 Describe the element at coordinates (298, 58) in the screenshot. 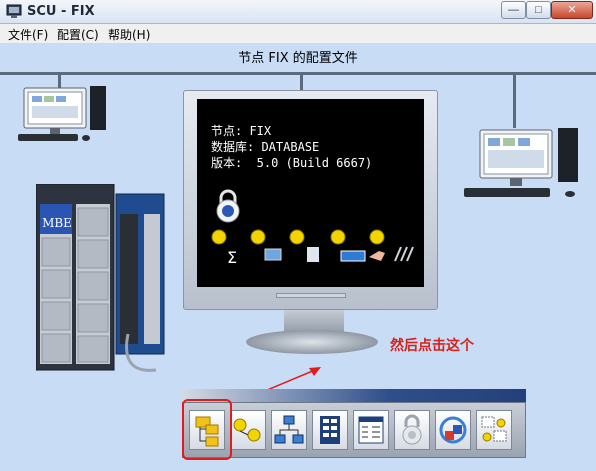

I see `canvas-title: 节点 FIX 的配置文件` at that location.